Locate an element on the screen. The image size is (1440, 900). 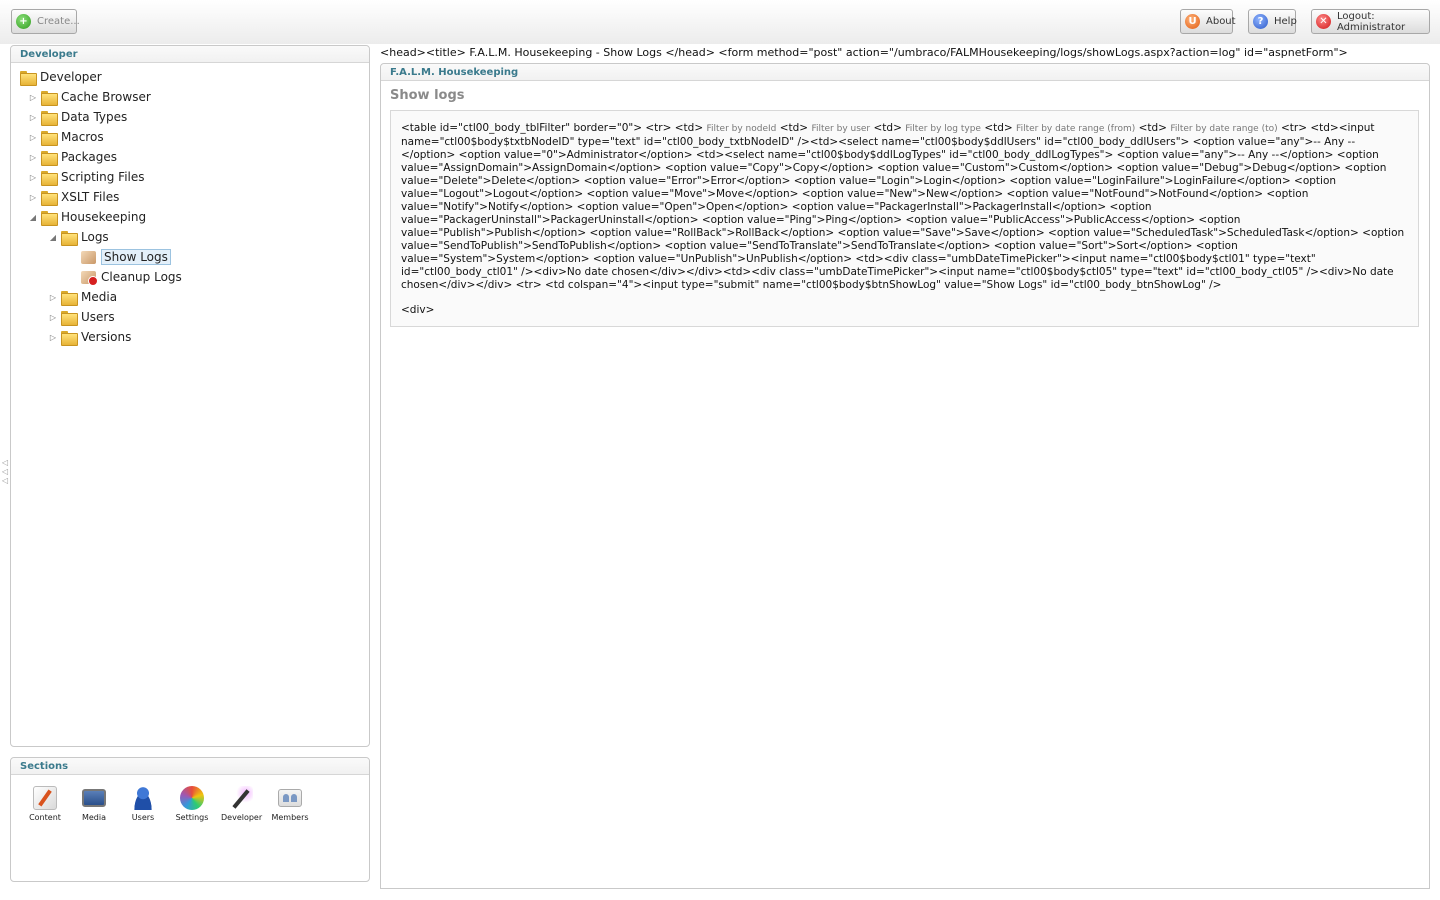
tree-node-versions: ▷ Versions is located at coordinates (89, 337).